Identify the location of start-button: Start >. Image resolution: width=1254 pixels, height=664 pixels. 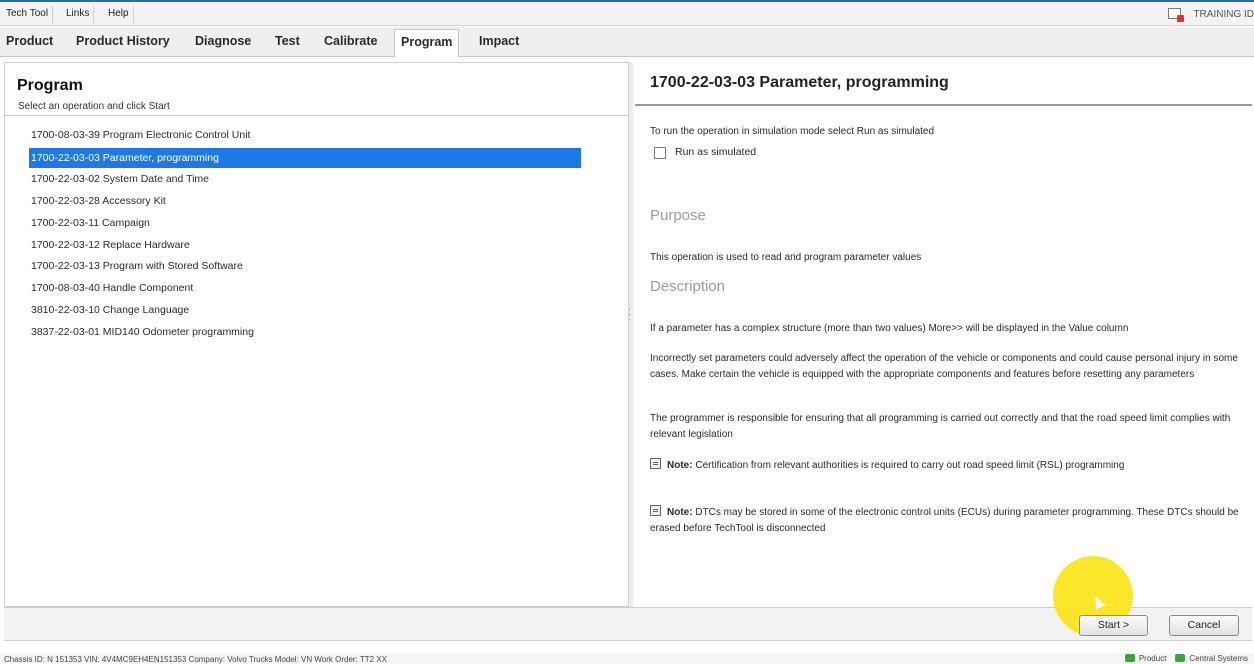
(1113, 625).